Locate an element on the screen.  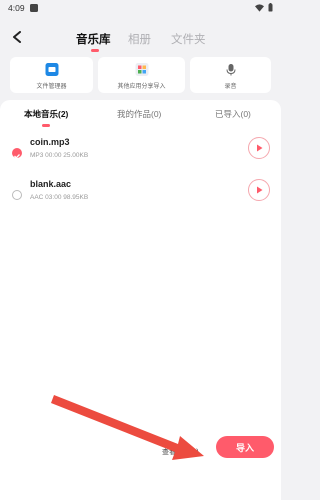
file-name: coin.mp3 is located at coordinates (50, 142).